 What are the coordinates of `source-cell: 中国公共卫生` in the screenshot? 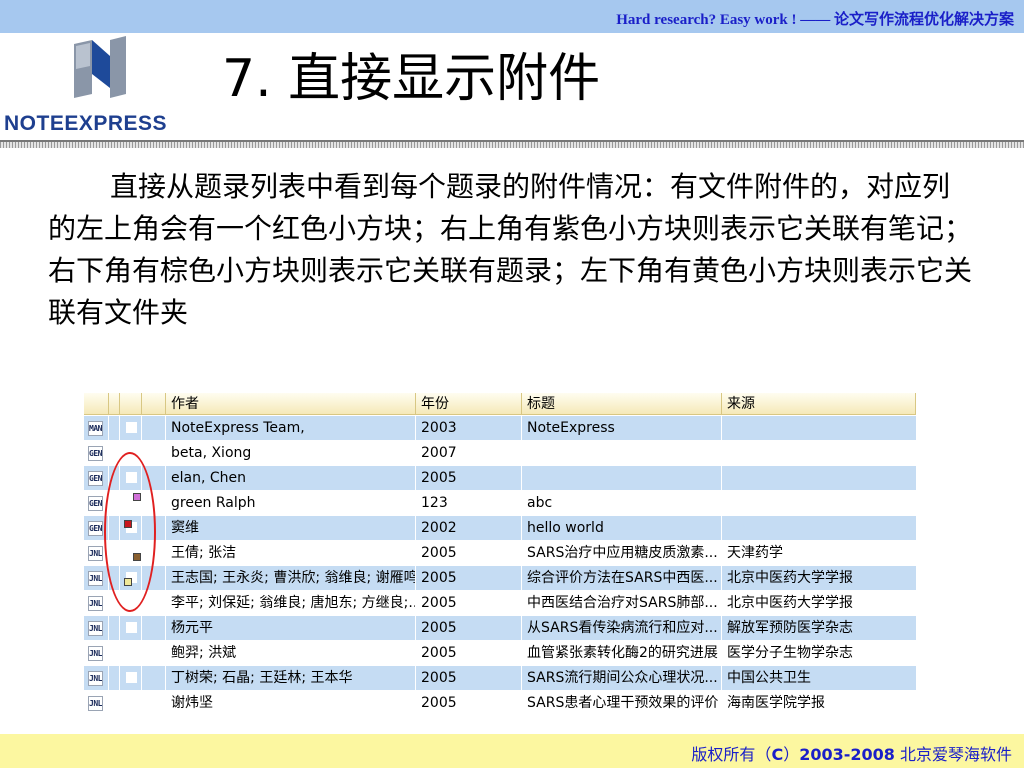 It's located at (769, 678).